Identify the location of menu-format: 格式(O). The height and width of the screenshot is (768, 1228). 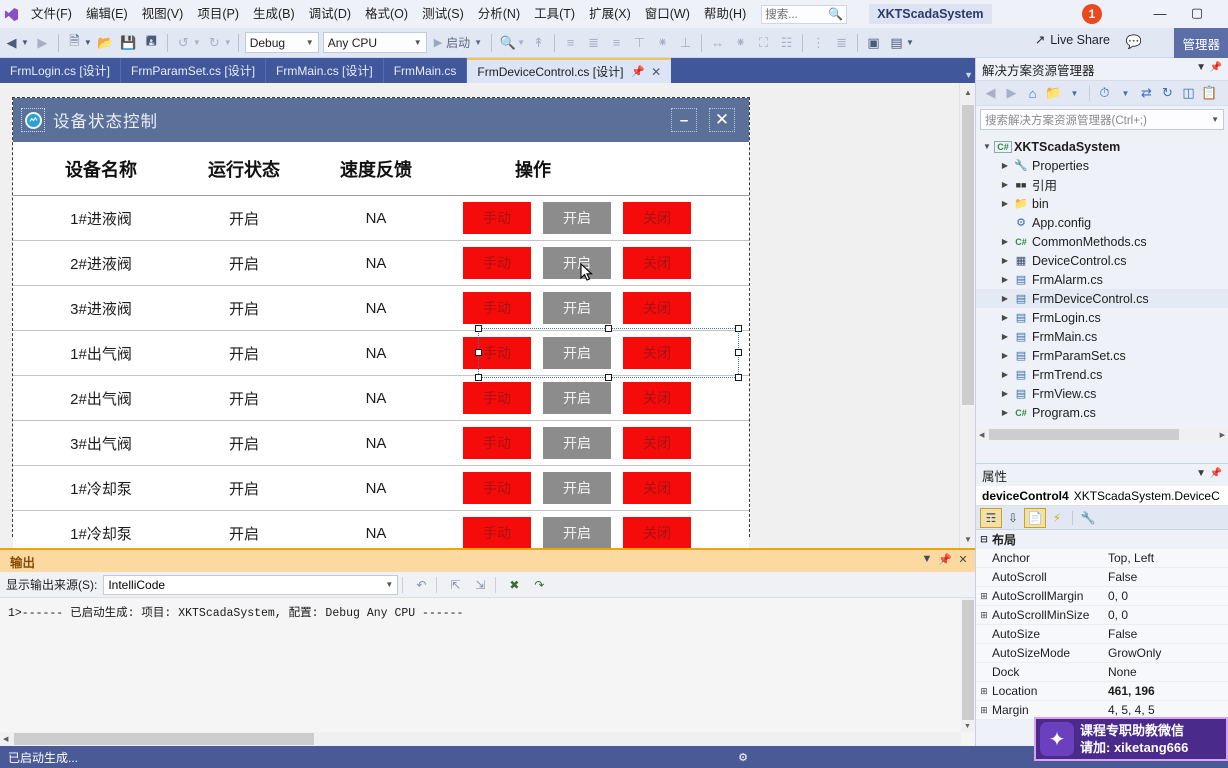
(386, 14).